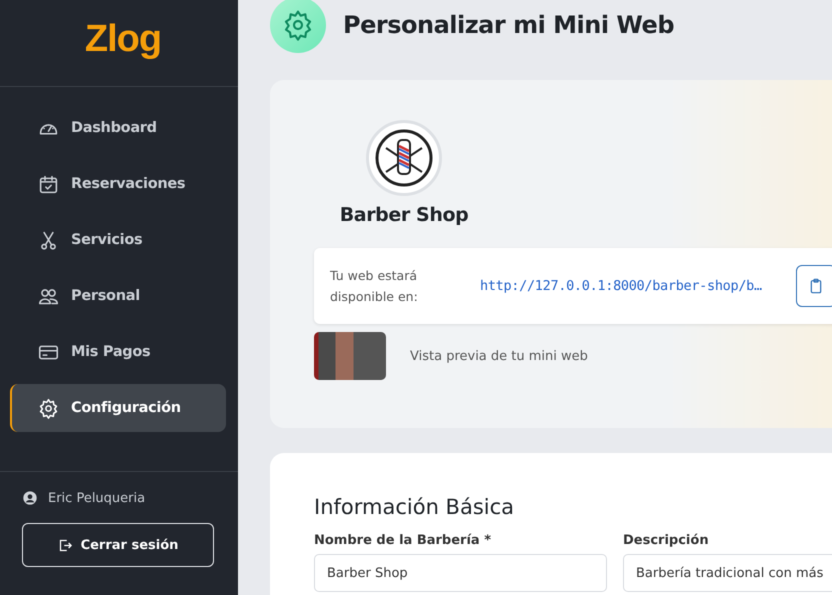 This screenshot has width=832, height=595. Describe the element at coordinates (508, 25) in the screenshot. I see `page-title: Personalizar mi Mini Web` at that location.